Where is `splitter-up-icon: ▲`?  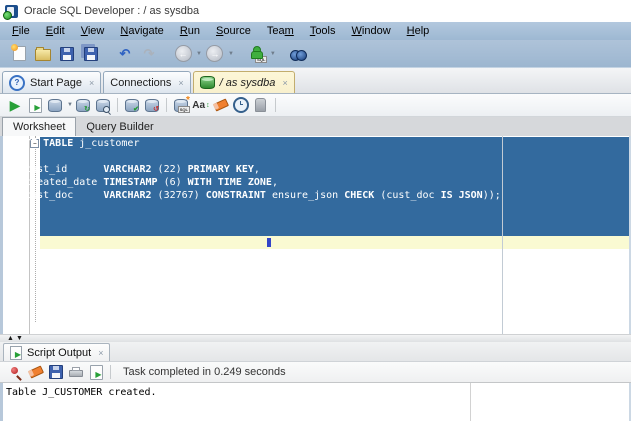 splitter-up-icon: ▲ is located at coordinates (10, 338).